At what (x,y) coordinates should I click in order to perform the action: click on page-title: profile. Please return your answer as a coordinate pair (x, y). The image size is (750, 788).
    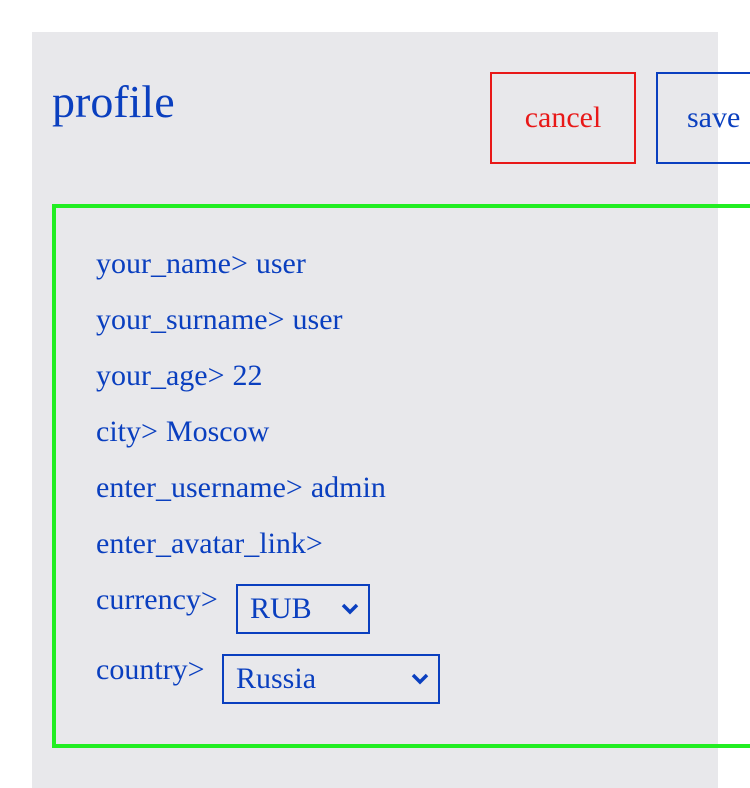
    Looking at the image, I should click on (113, 101).